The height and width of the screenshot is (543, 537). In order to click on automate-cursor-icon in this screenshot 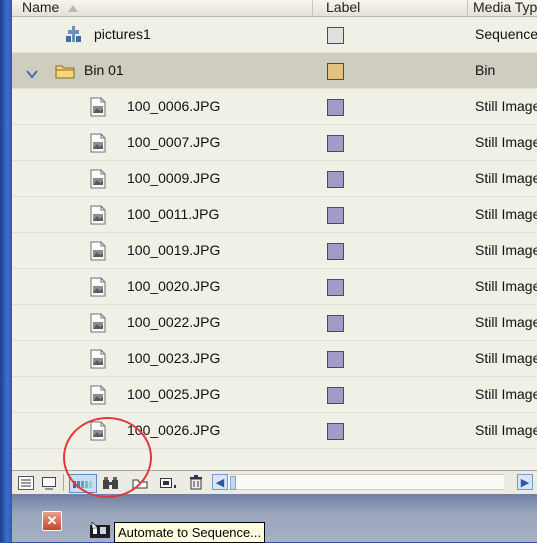, I will do `click(100, 530)`.